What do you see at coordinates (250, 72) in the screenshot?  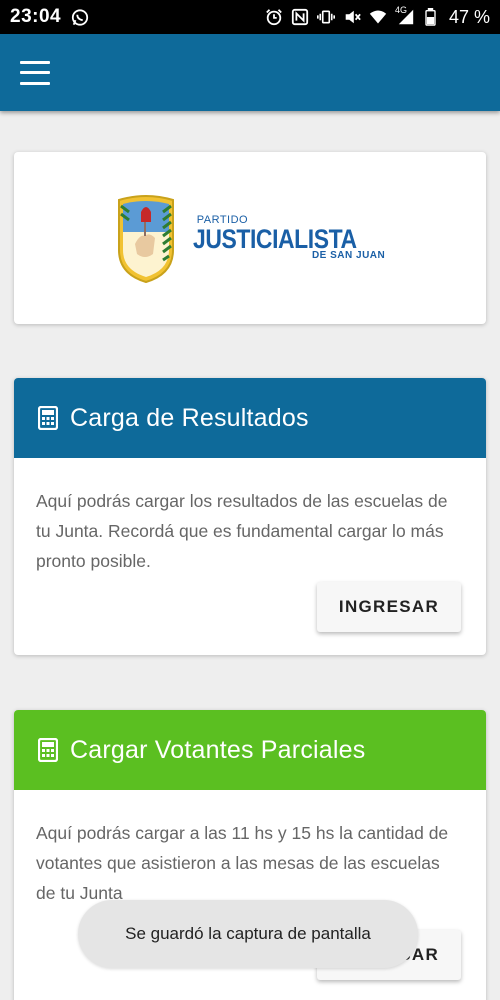 I see `app-bar` at bounding box center [250, 72].